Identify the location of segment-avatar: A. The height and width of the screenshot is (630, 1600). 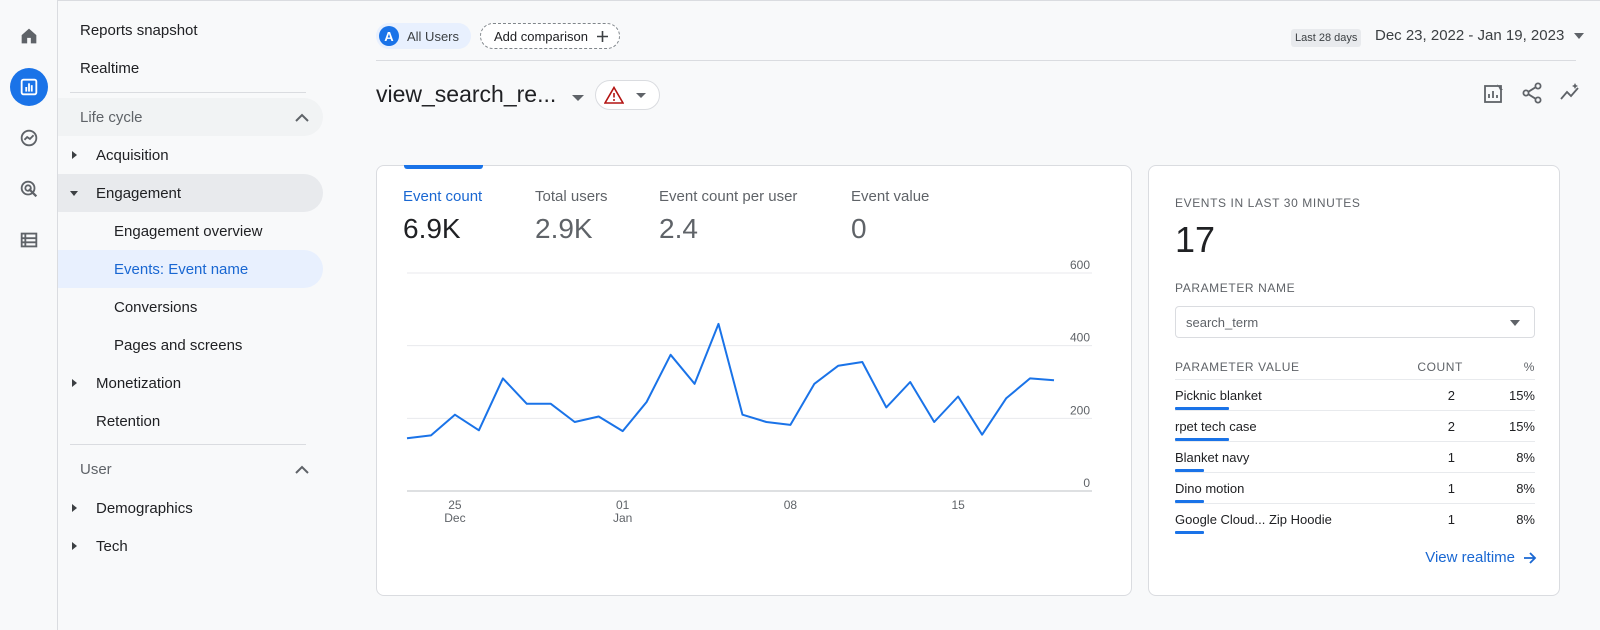
(389, 36).